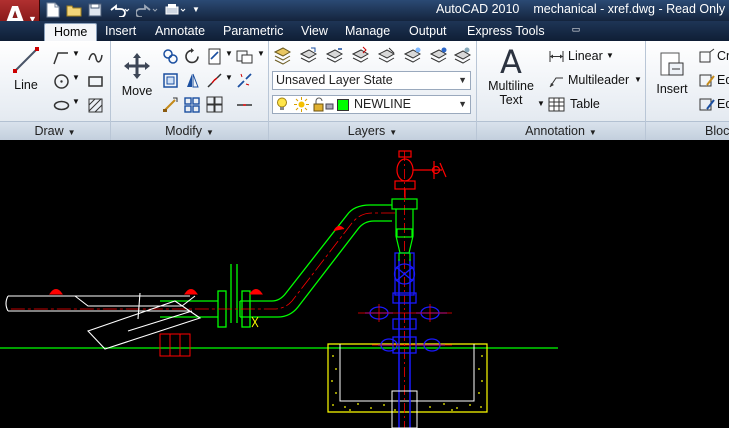 Image resolution: width=729 pixels, height=428 pixels. I want to click on insert-label: Insert, so click(672, 89).